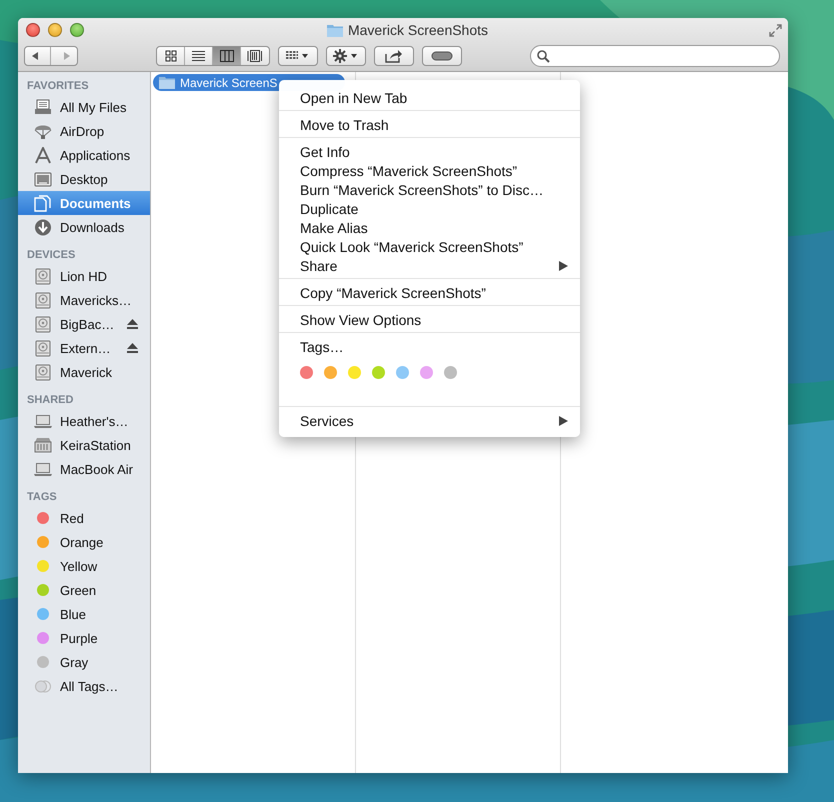 The width and height of the screenshot is (834, 802). I want to click on server-icon, so click(43, 445).